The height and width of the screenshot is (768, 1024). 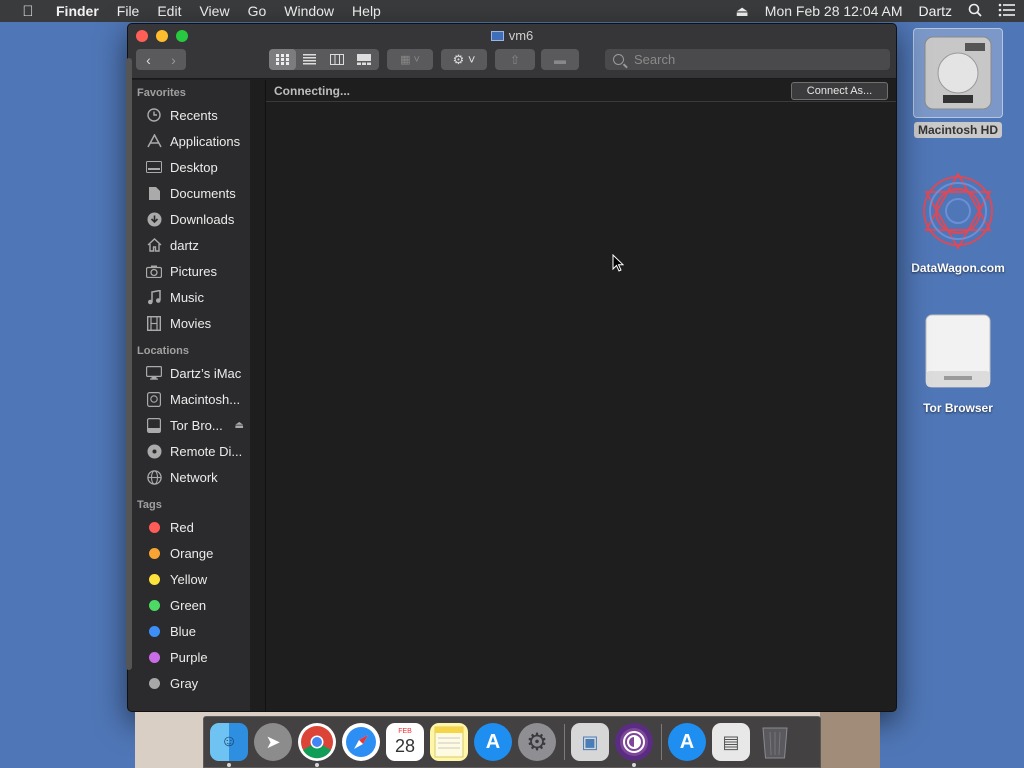 I want to click on download-icon, so click(x=154, y=219).